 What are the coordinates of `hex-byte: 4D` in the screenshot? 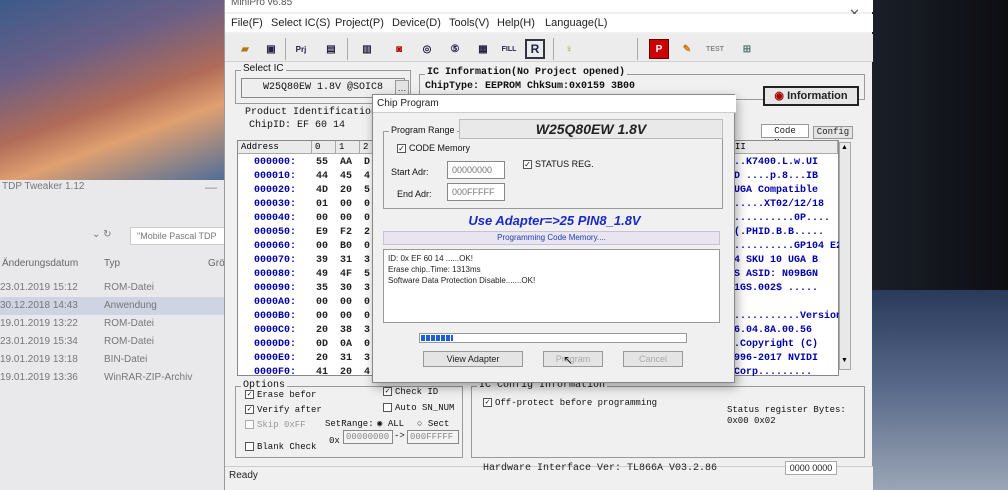 It's located at (322, 190).